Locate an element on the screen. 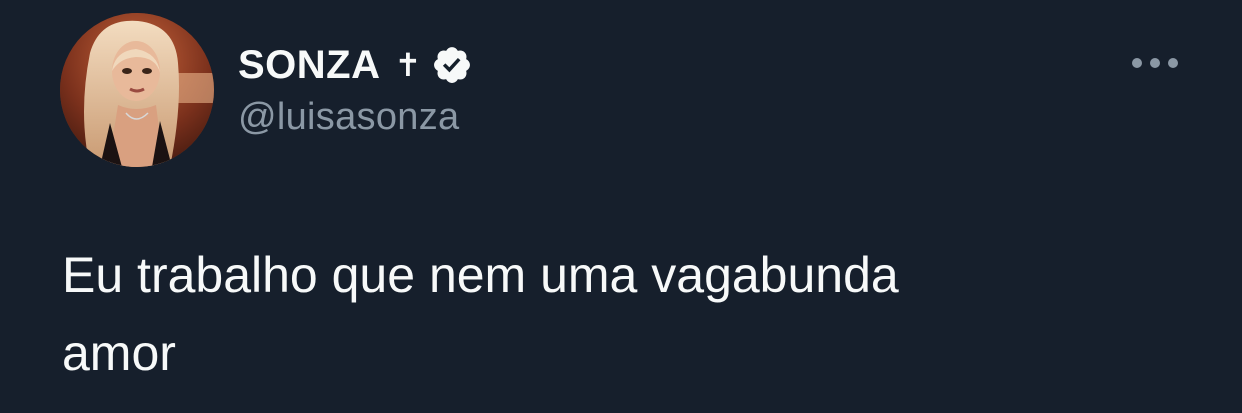 The width and height of the screenshot is (1242, 413). more-options-button is located at coordinates (1155, 63).